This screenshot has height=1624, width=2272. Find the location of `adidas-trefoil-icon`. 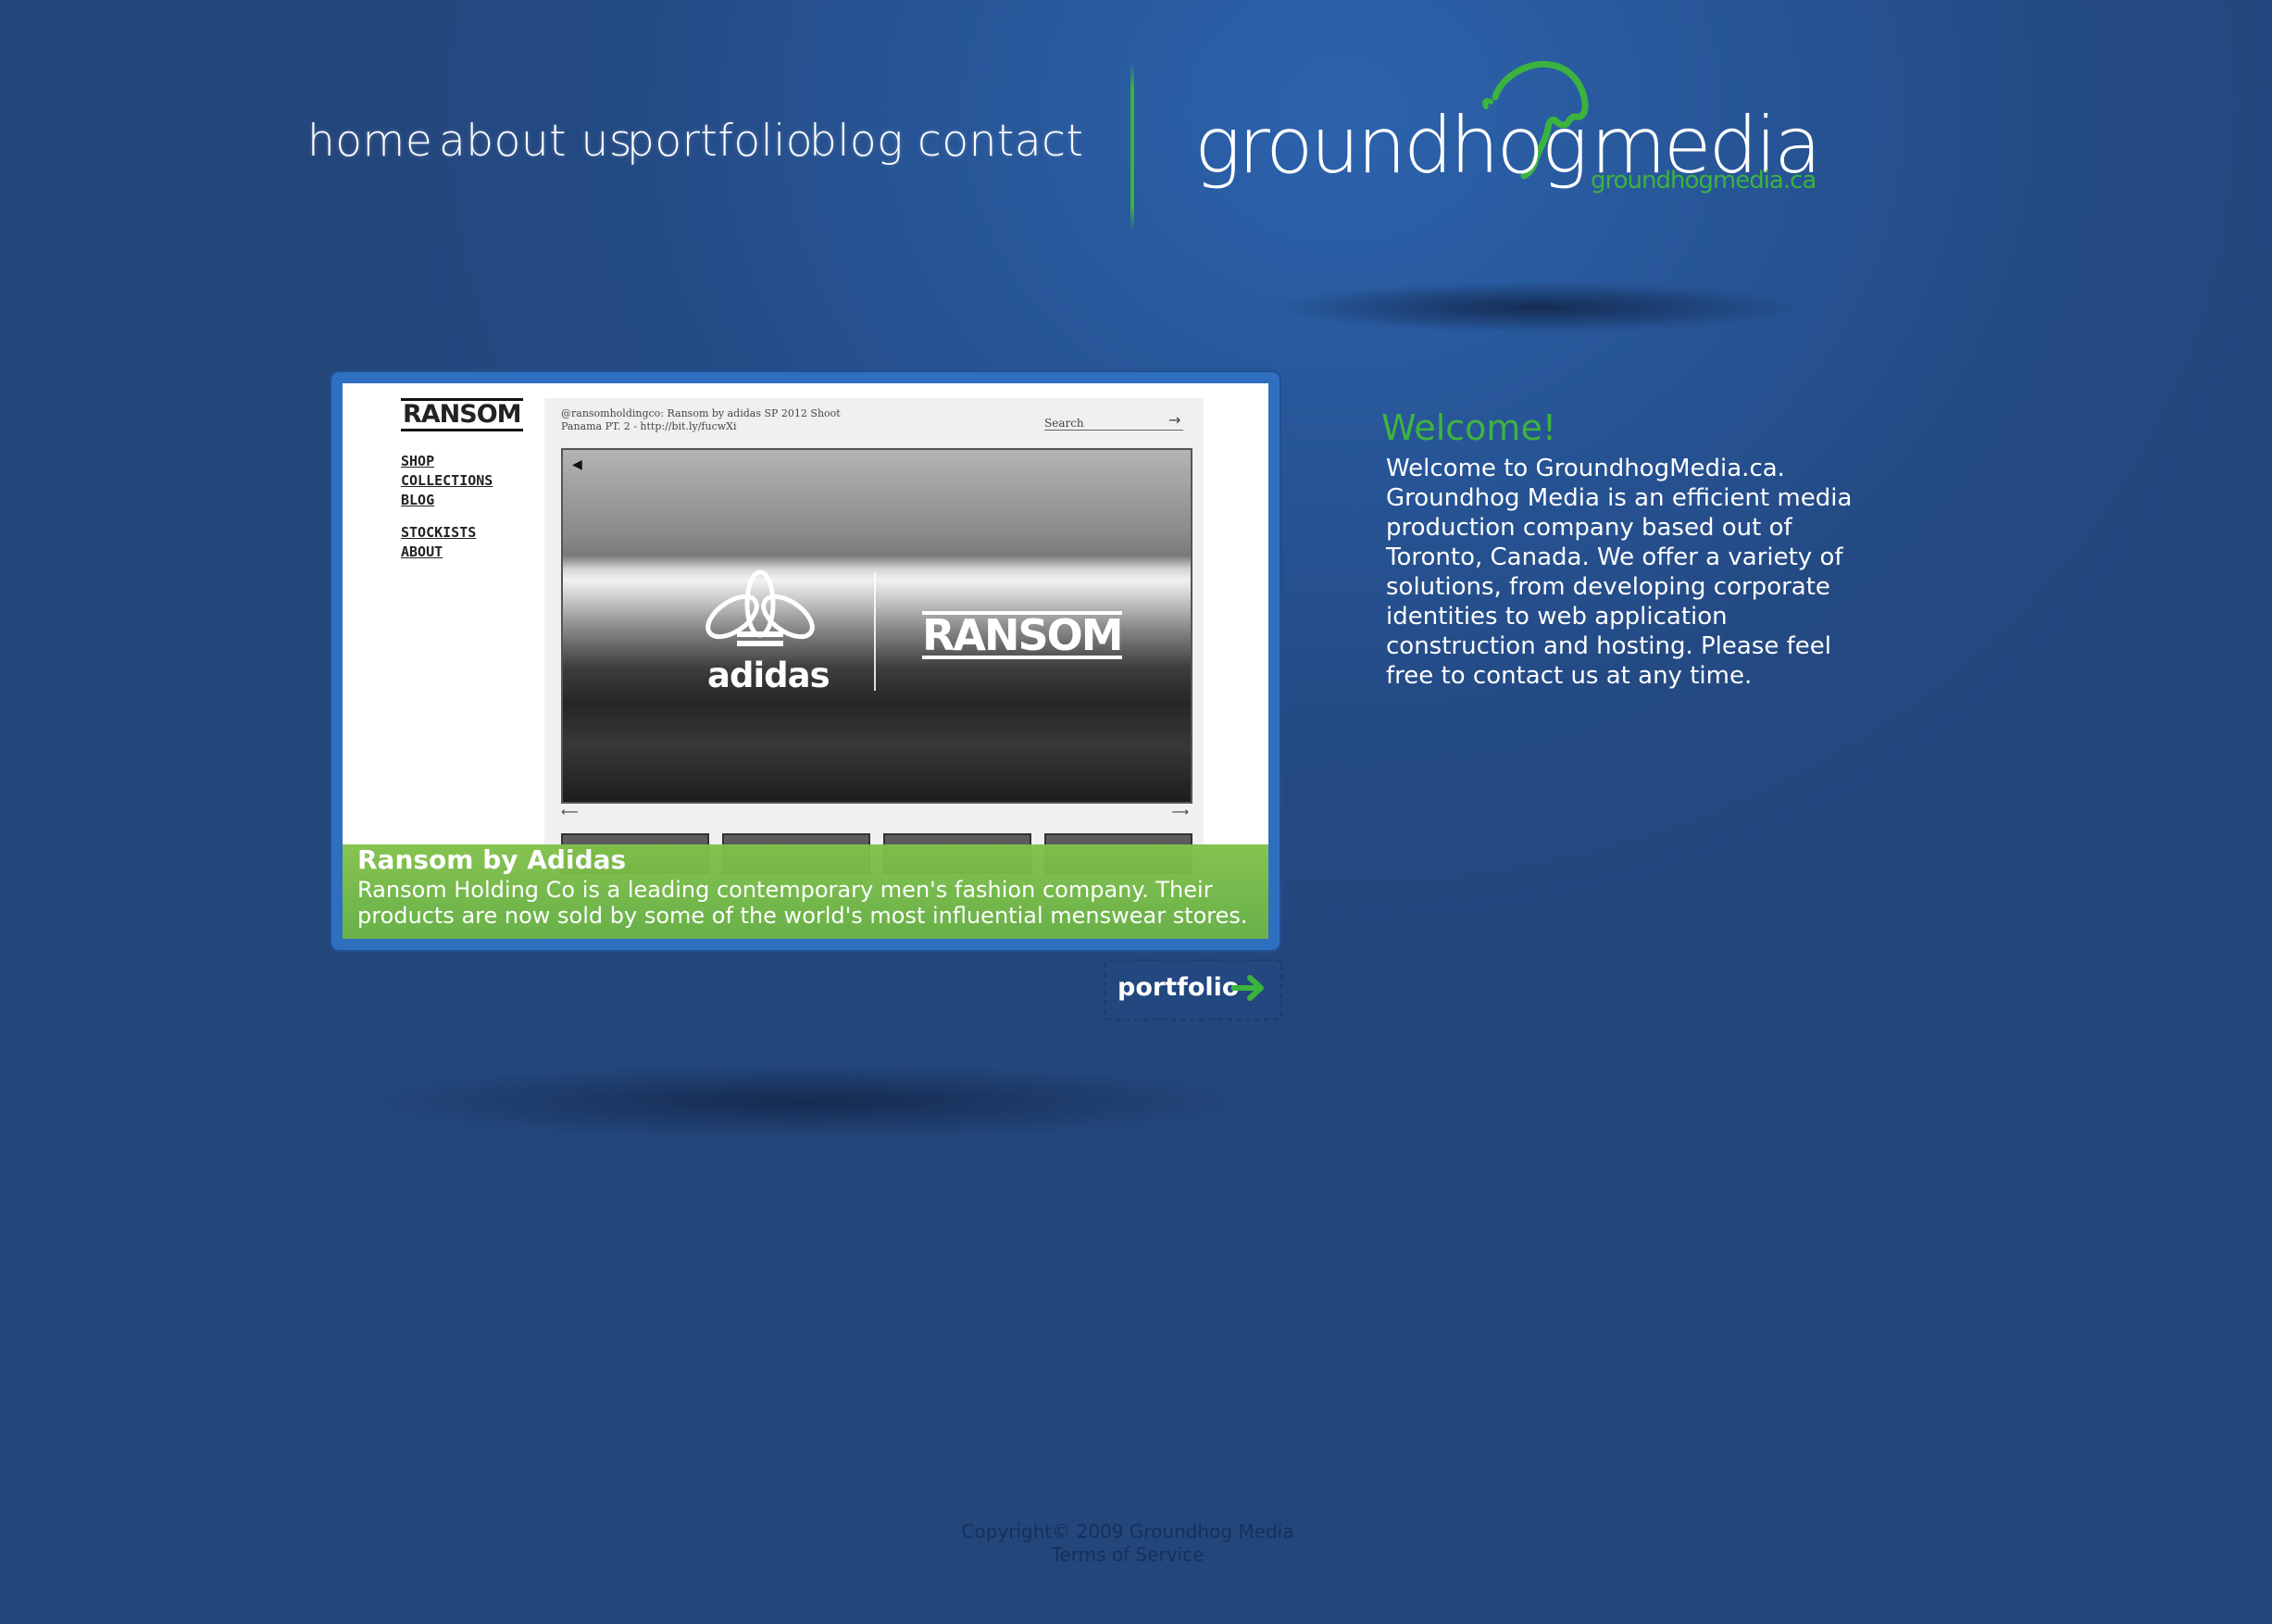

adidas-trefoil-icon is located at coordinates (760, 607).